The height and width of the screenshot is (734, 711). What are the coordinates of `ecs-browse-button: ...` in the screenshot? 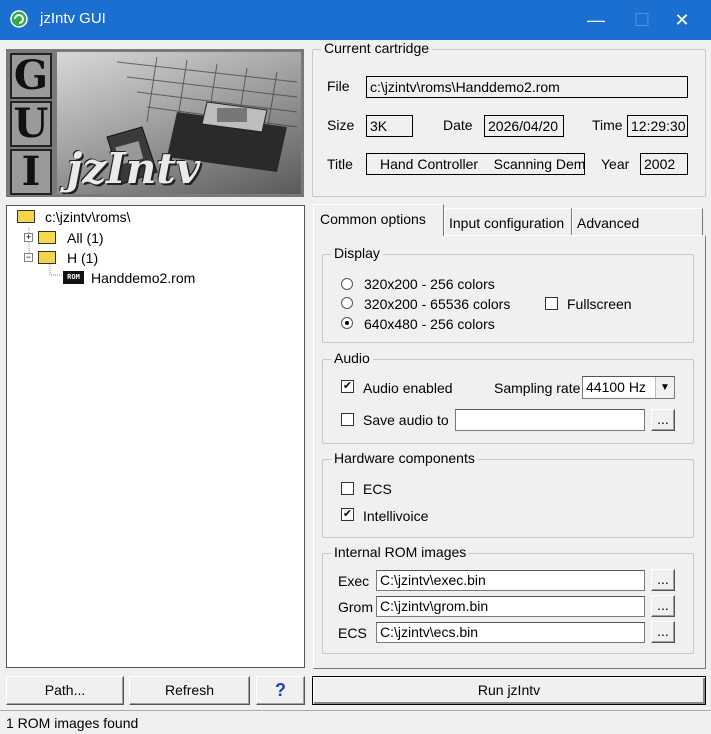 It's located at (663, 632).